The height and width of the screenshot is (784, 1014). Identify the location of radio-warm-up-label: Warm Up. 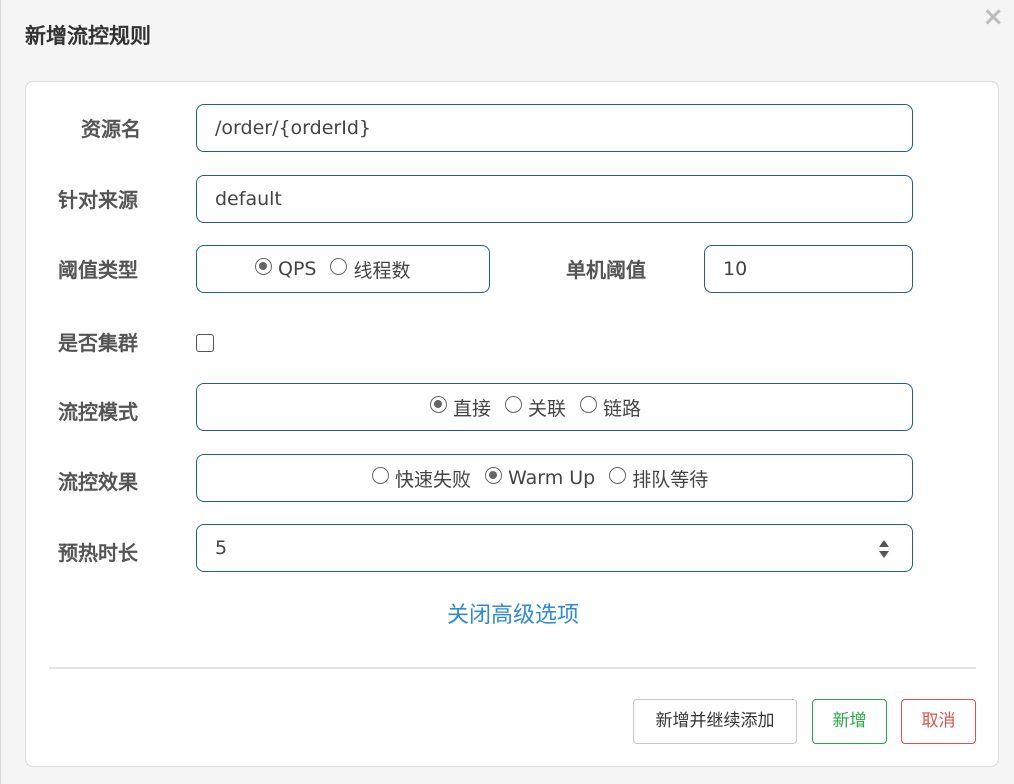
(552, 478).